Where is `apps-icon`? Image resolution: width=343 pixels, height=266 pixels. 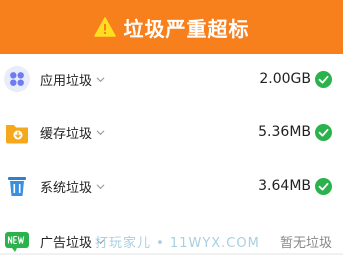
apps-icon is located at coordinates (17, 79).